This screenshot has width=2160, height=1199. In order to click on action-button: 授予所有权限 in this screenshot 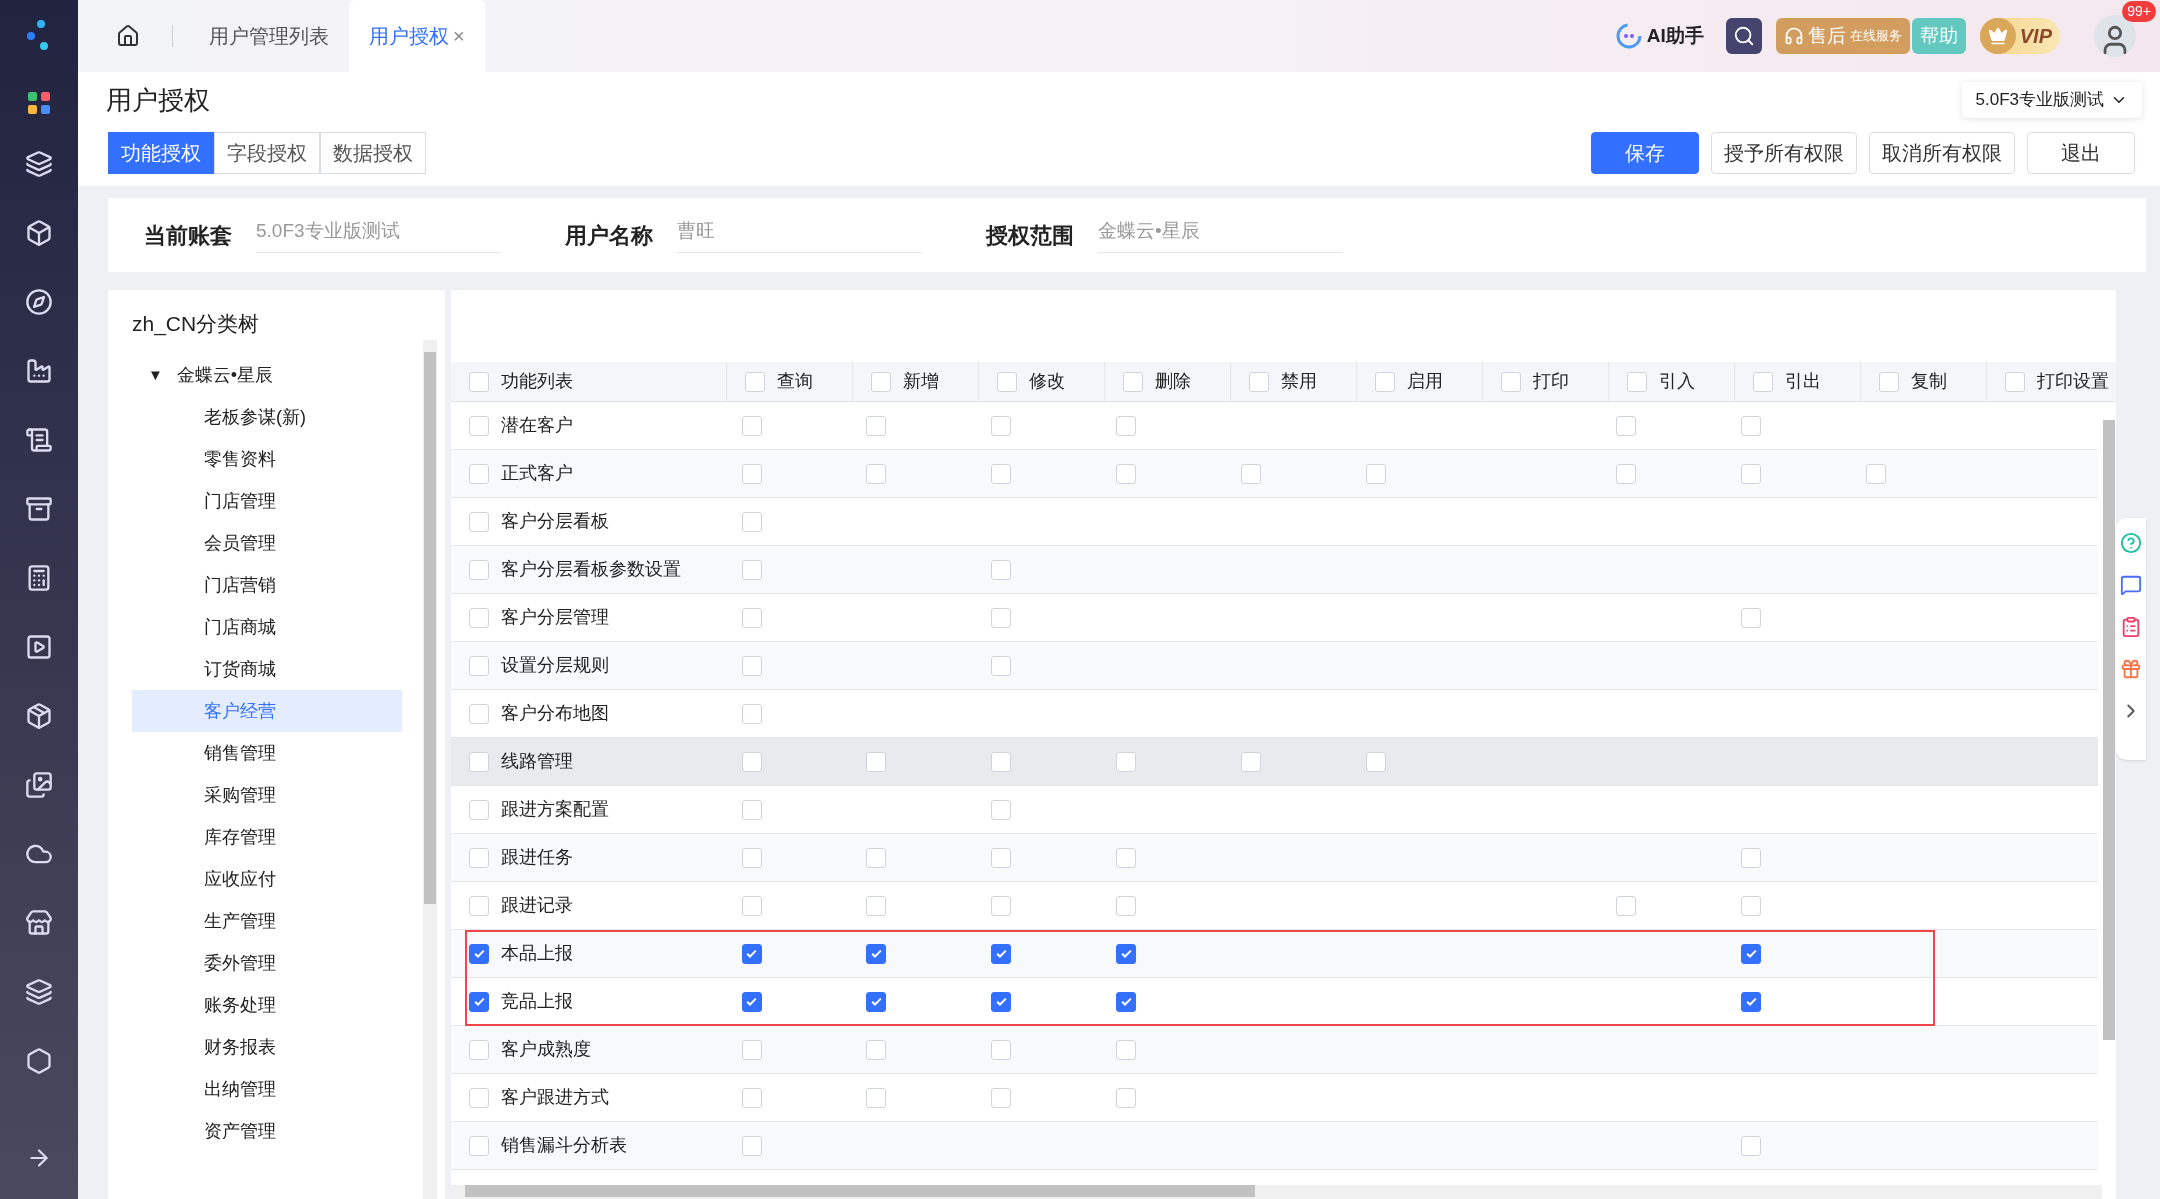, I will do `click(1784, 153)`.